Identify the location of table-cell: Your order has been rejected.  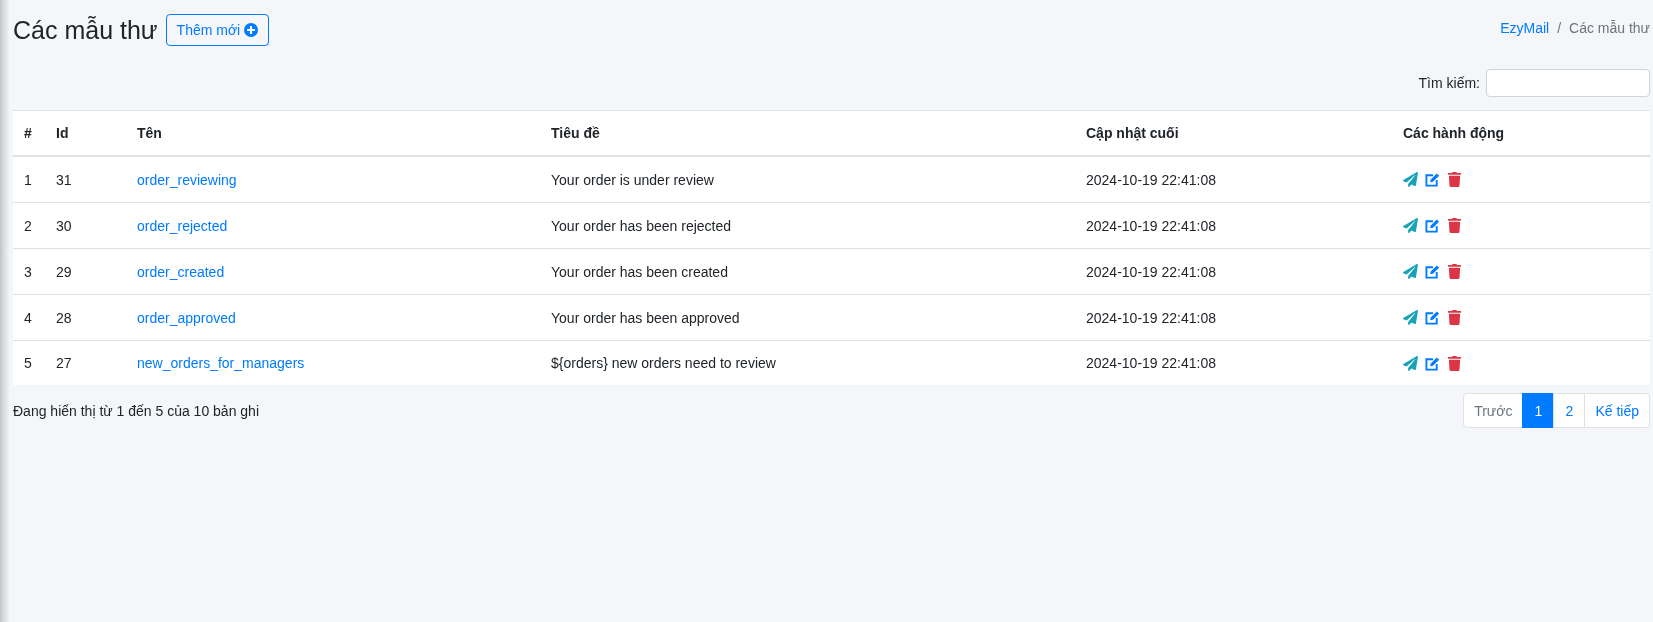
(807, 225).